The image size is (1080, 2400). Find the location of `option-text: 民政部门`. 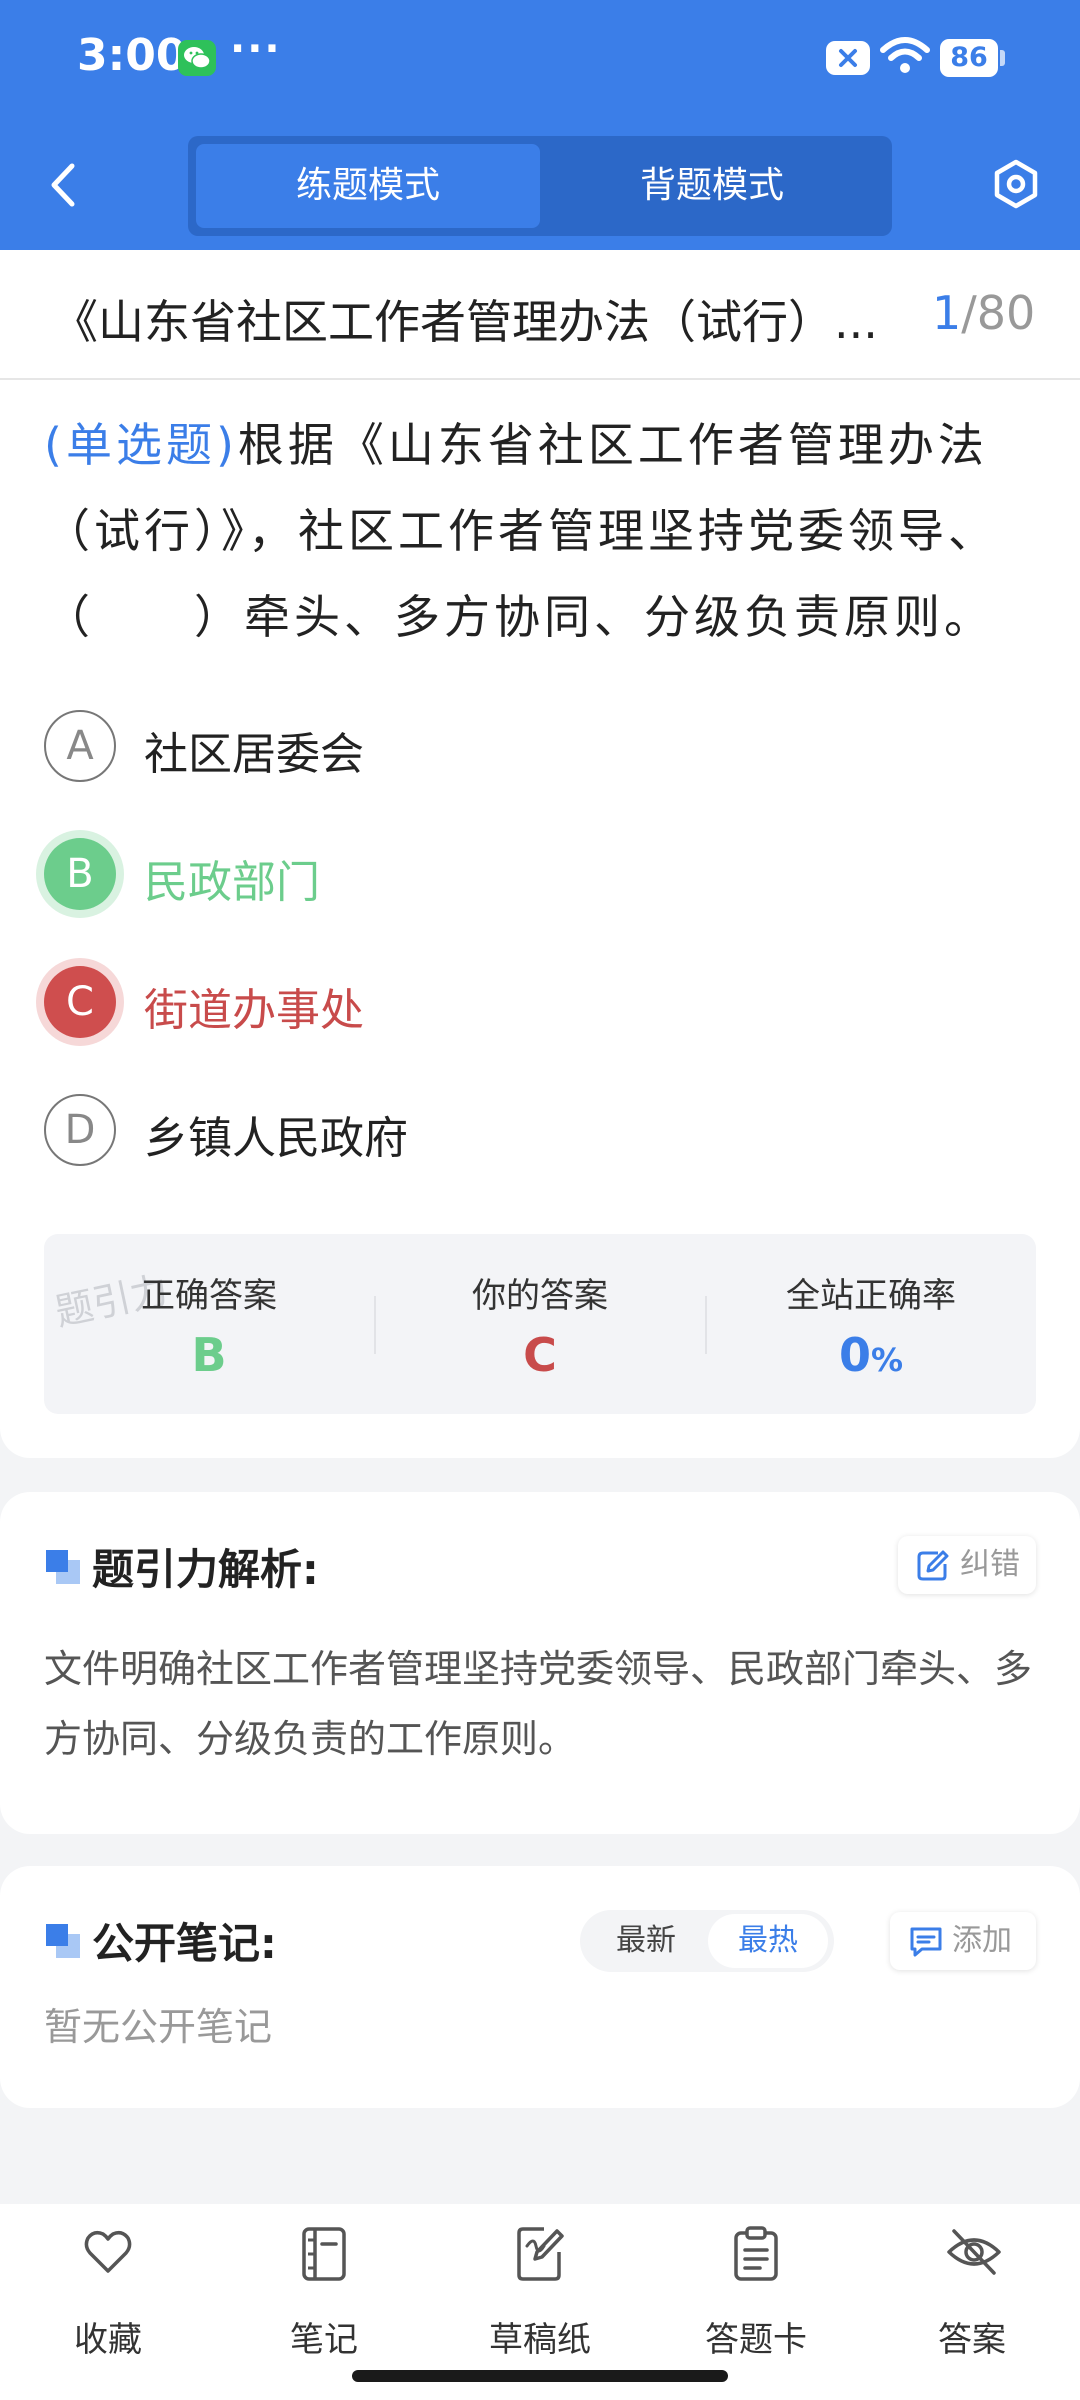

option-text: 民政部门 is located at coordinates (232, 882).